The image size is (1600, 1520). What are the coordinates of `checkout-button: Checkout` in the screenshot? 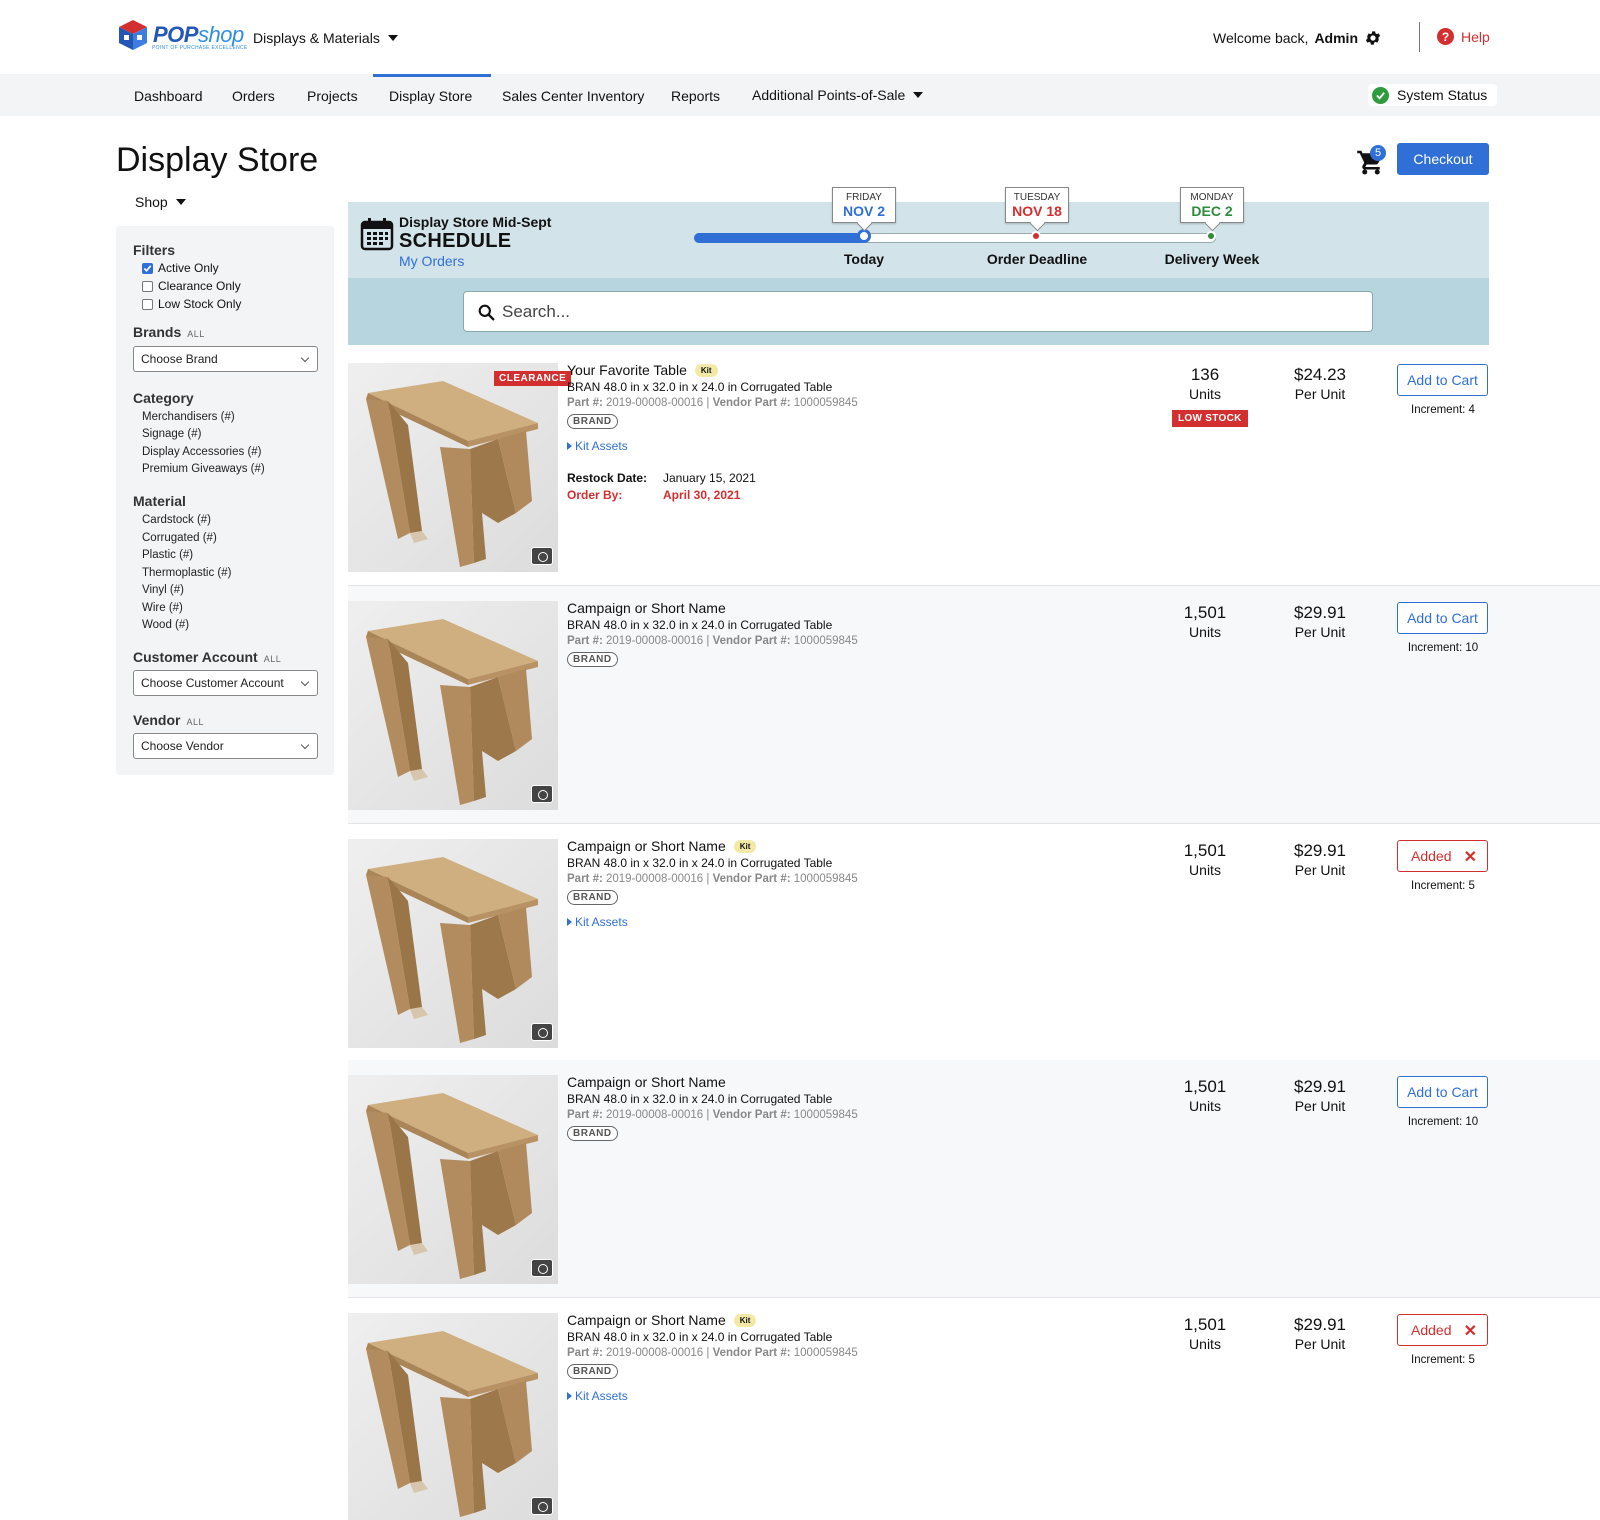 It's located at (1443, 159).